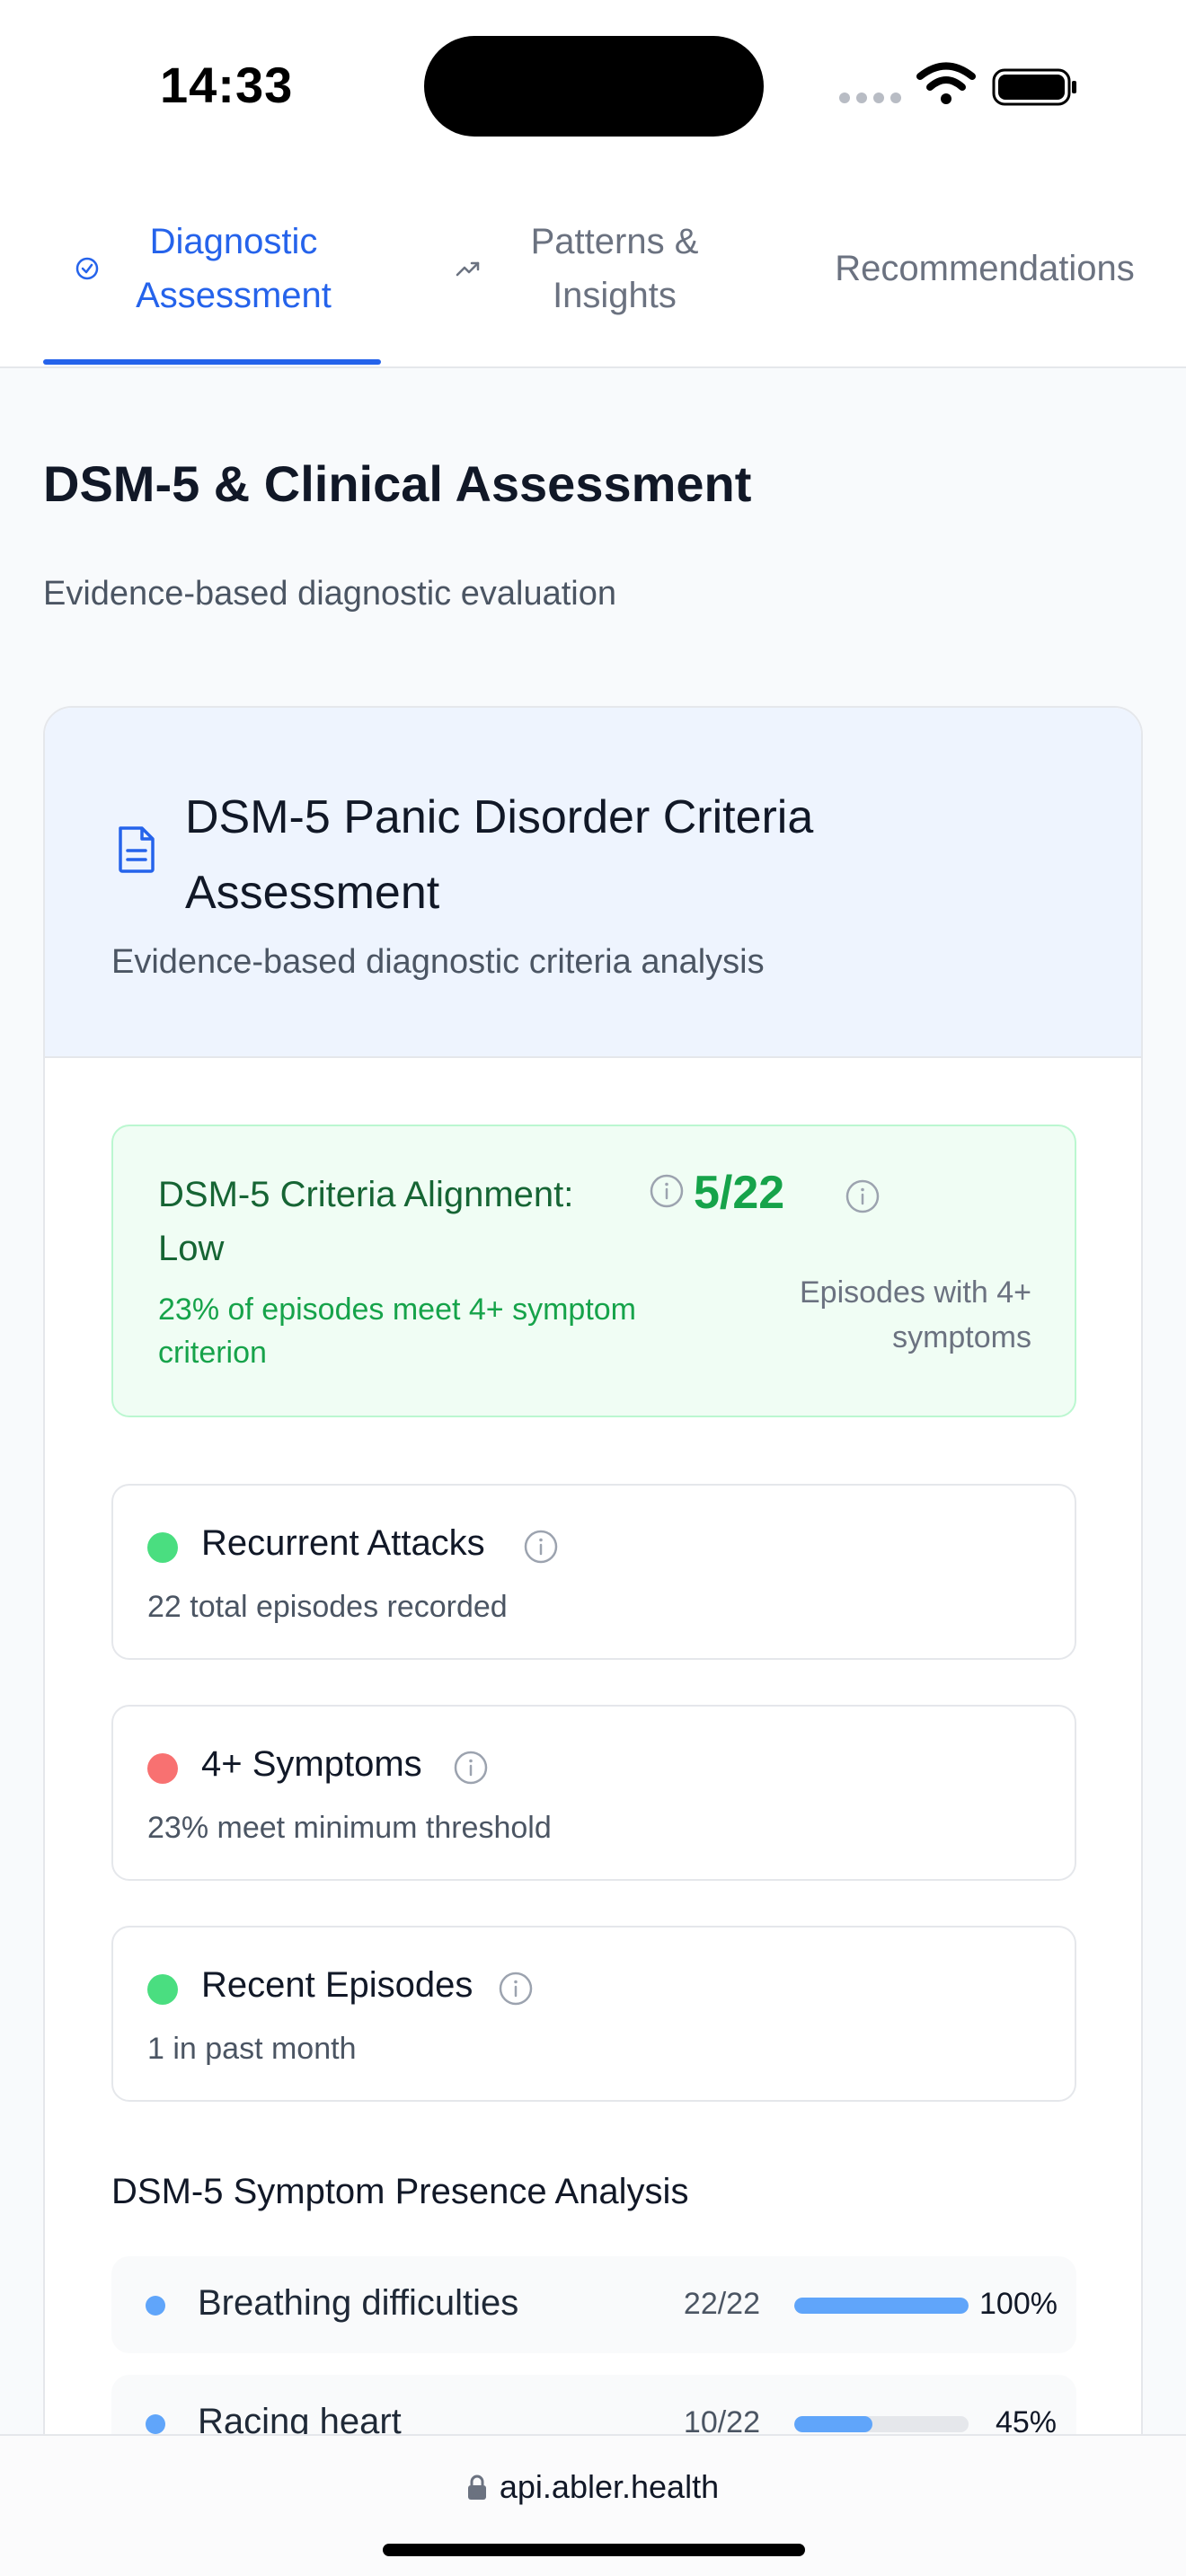  Describe the element at coordinates (1034, 87) in the screenshot. I see `battery-icon` at that location.